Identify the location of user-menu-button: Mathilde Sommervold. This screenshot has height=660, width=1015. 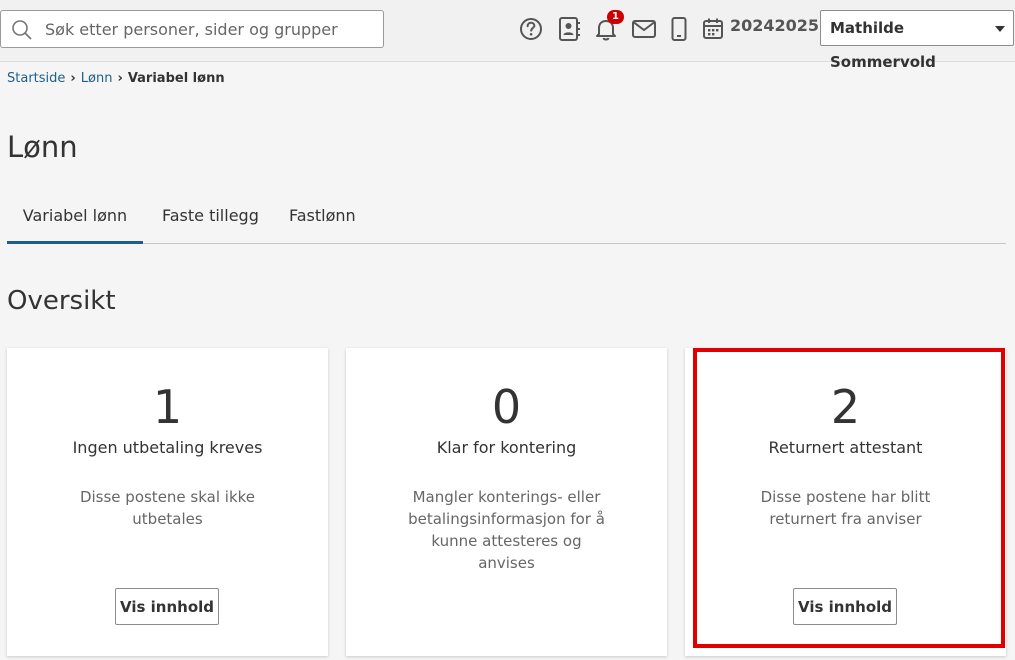
(917, 40).